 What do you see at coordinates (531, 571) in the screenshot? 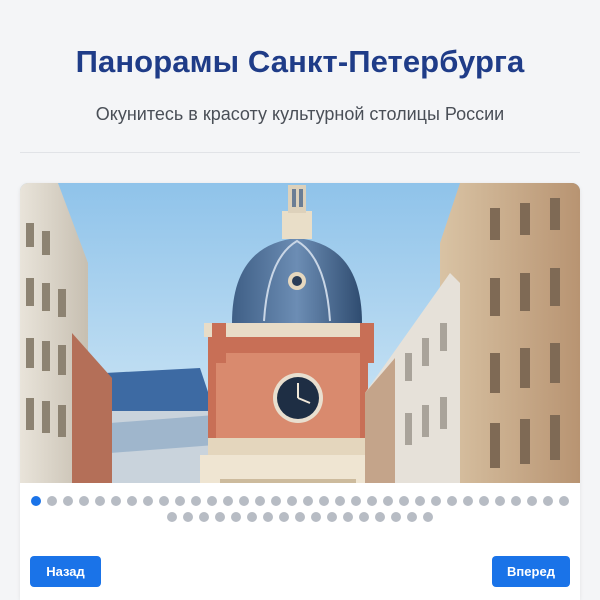
I see `next-button: Вперед` at bounding box center [531, 571].